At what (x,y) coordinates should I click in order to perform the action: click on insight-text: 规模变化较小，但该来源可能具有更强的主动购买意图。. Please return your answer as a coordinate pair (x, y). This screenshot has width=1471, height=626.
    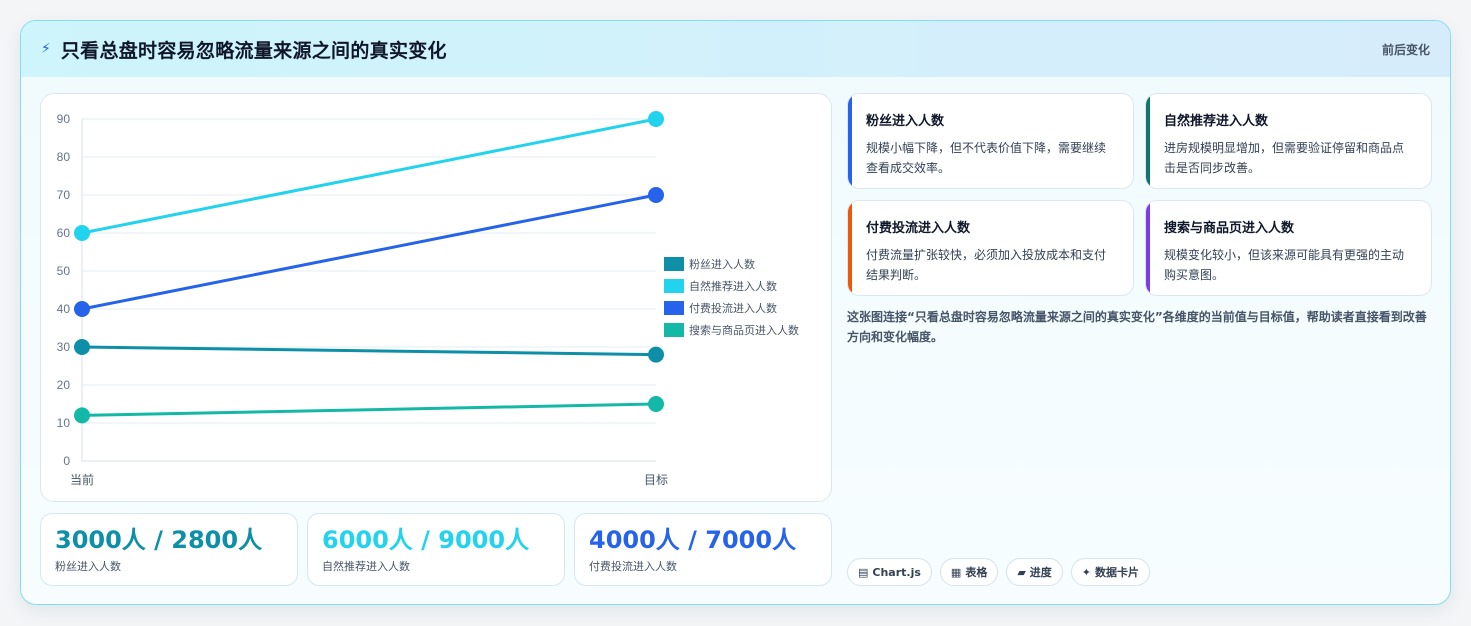
    Looking at the image, I should click on (1284, 265).